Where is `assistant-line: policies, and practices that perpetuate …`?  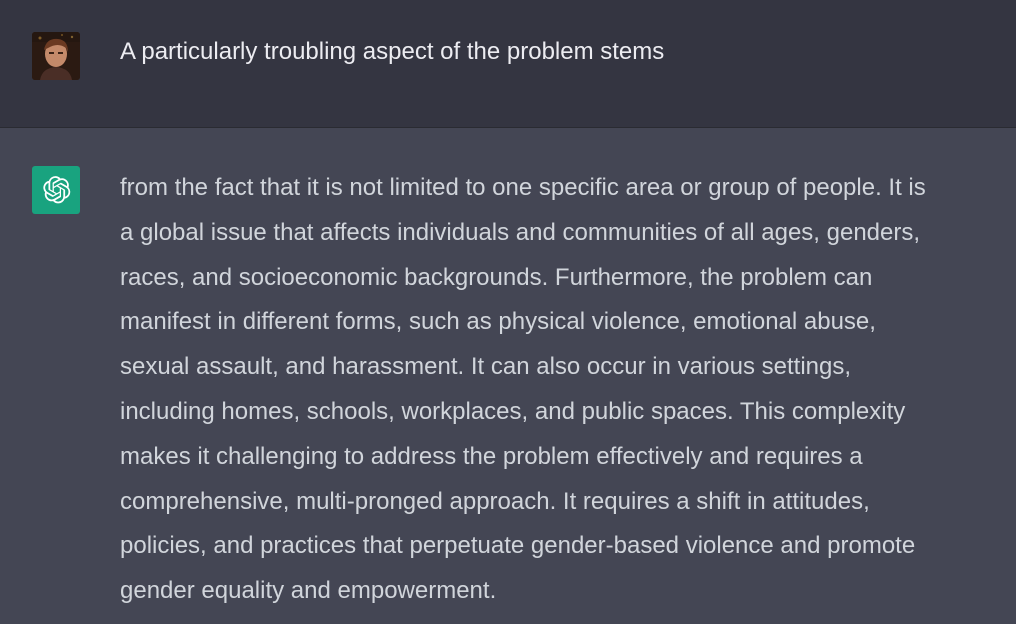
assistant-line: policies, and practices that perpetuate … is located at coordinates (518, 546).